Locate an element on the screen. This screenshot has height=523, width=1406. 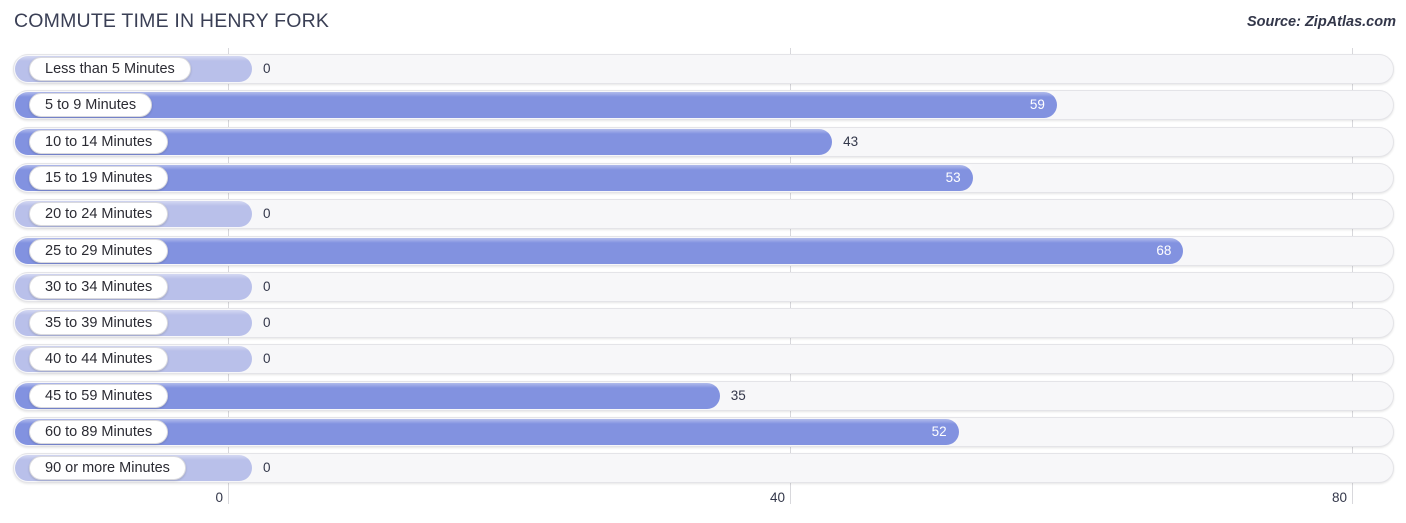
source-attribution: Source: ZipAtlas.com is located at coordinates (1321, 22).